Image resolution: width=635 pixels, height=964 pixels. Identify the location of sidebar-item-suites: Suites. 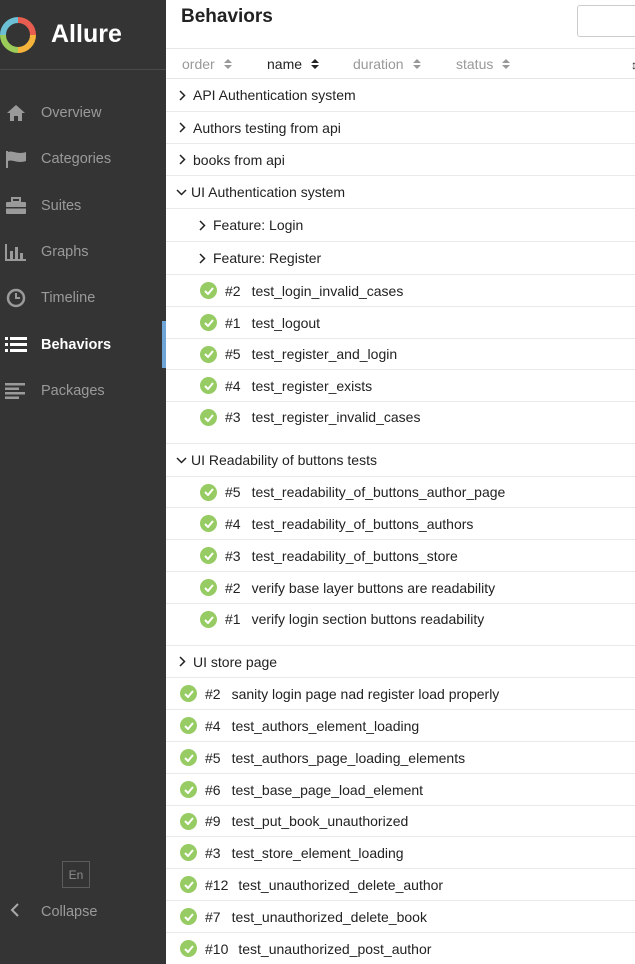
(83, 206).